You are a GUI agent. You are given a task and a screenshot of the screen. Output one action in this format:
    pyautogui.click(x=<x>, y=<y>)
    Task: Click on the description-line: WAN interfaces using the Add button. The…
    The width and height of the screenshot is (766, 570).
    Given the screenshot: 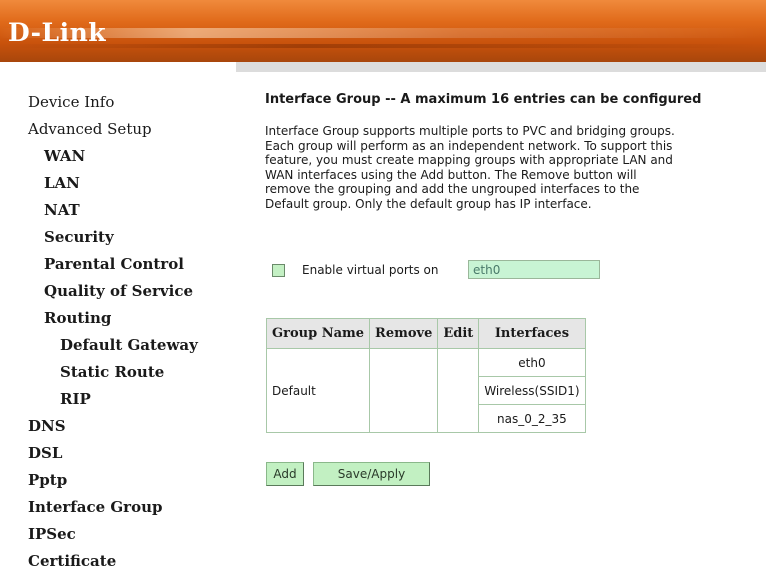 What is the action you would take?
    pyautogui.click(x=451, y=174)
    